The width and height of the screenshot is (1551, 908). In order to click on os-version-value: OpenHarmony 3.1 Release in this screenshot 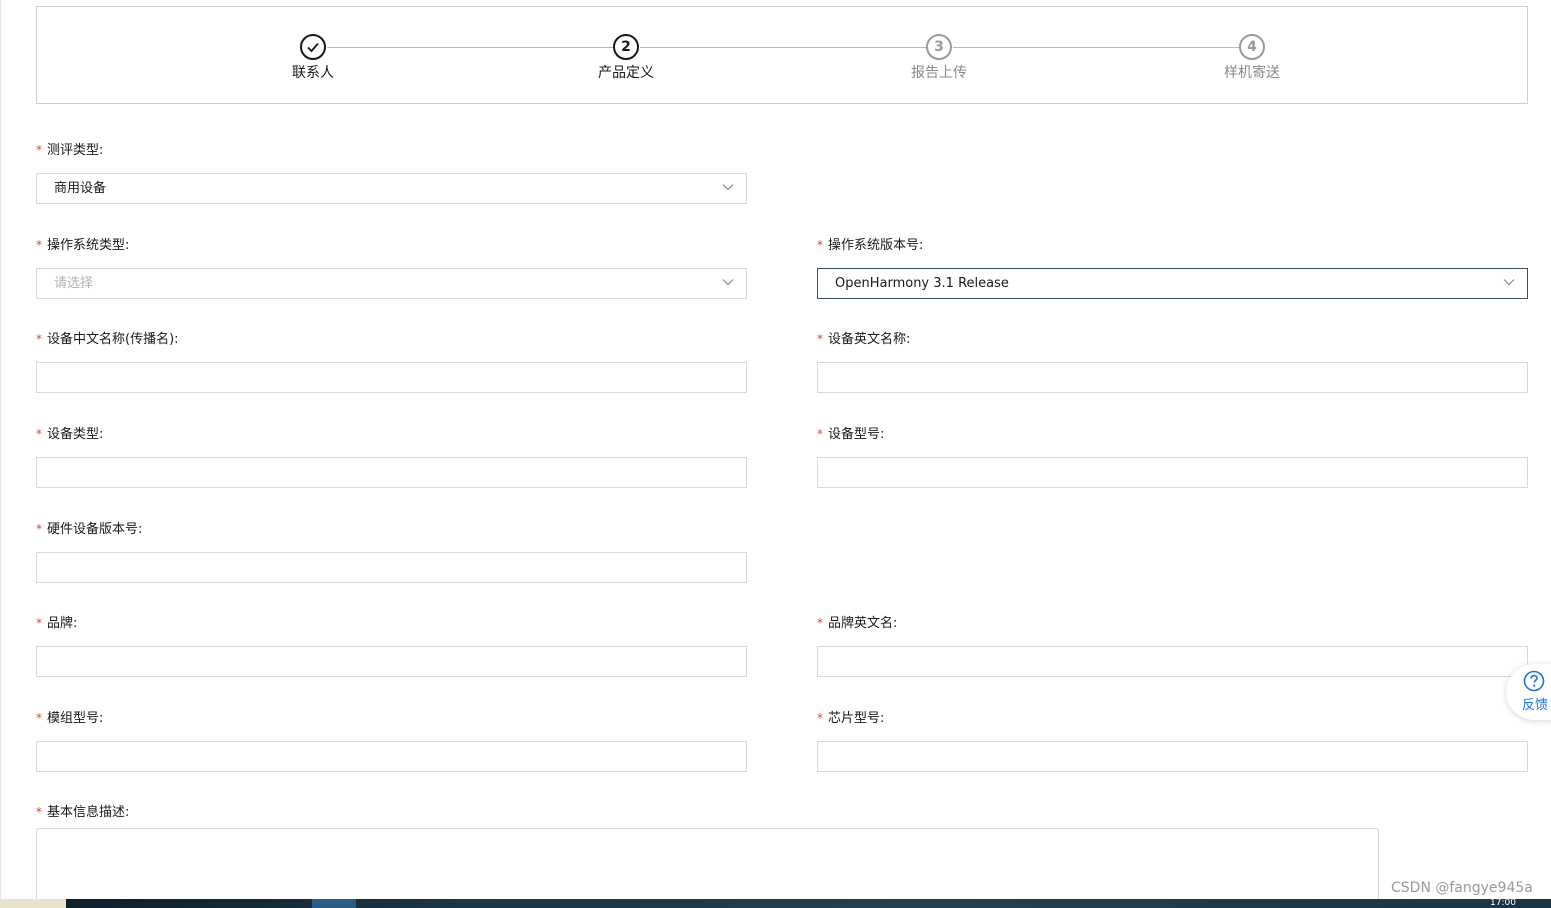, I will do `click(922, 283)`.